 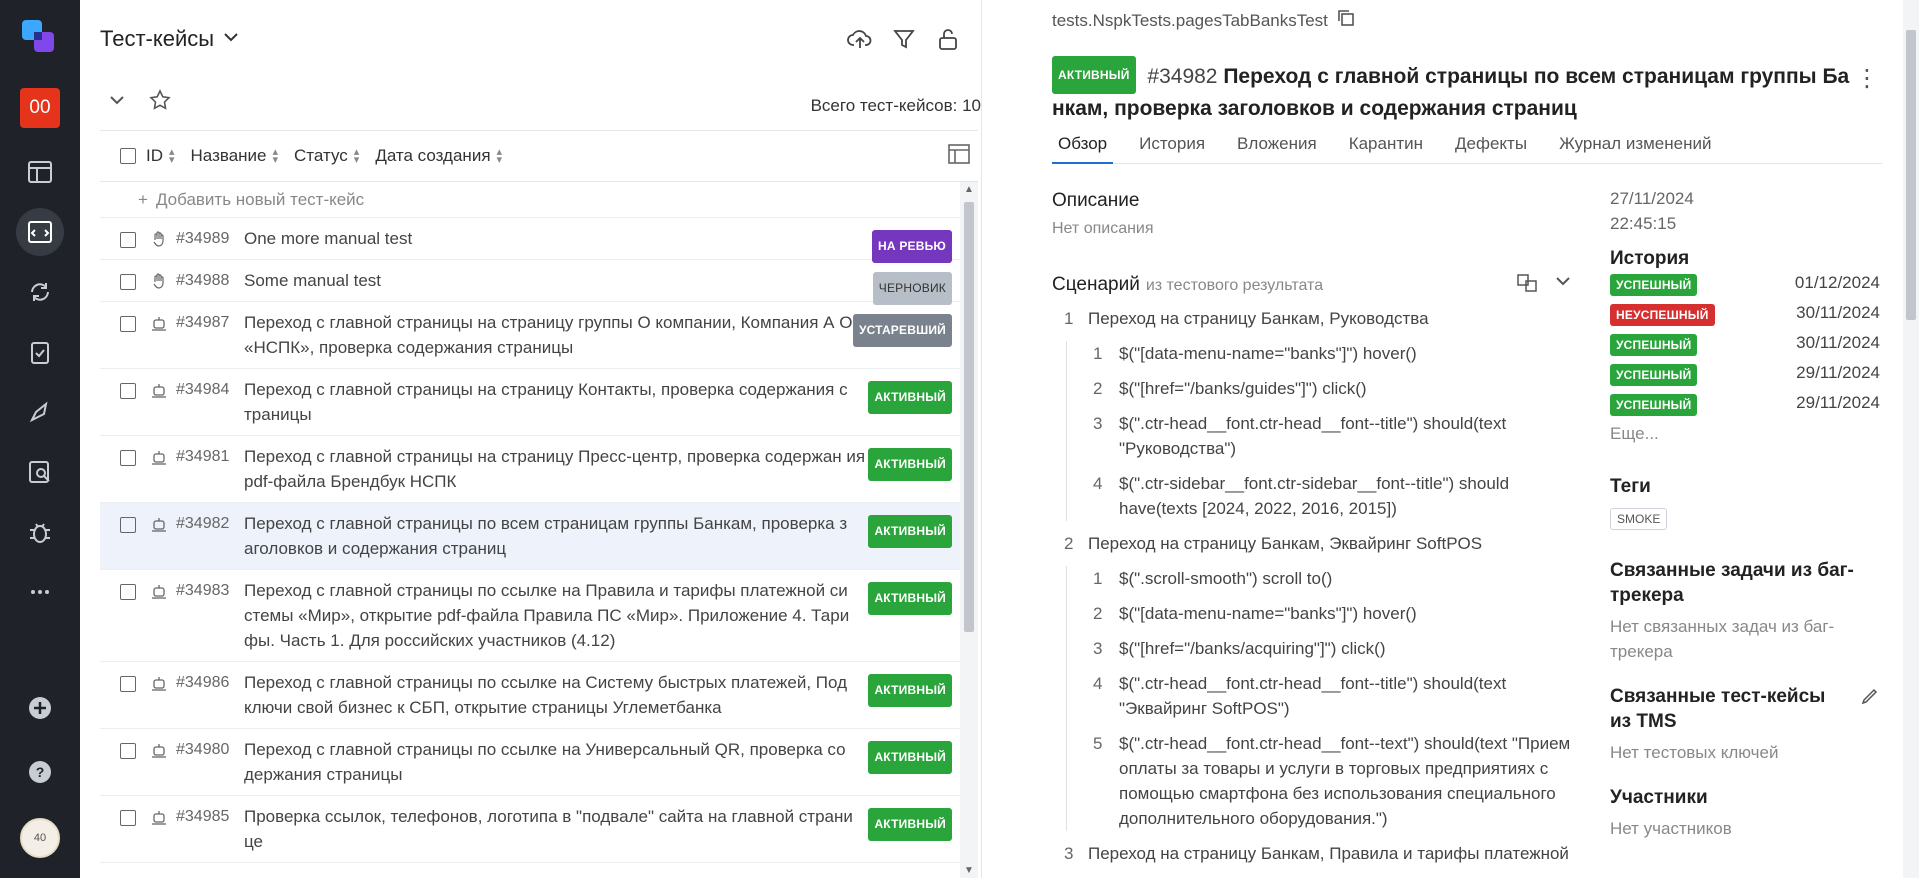 What do you see at coordinates (1491, 149) in the screenshot?
I see `tab-4: Дефекты` at bounding box center [1491, 149].